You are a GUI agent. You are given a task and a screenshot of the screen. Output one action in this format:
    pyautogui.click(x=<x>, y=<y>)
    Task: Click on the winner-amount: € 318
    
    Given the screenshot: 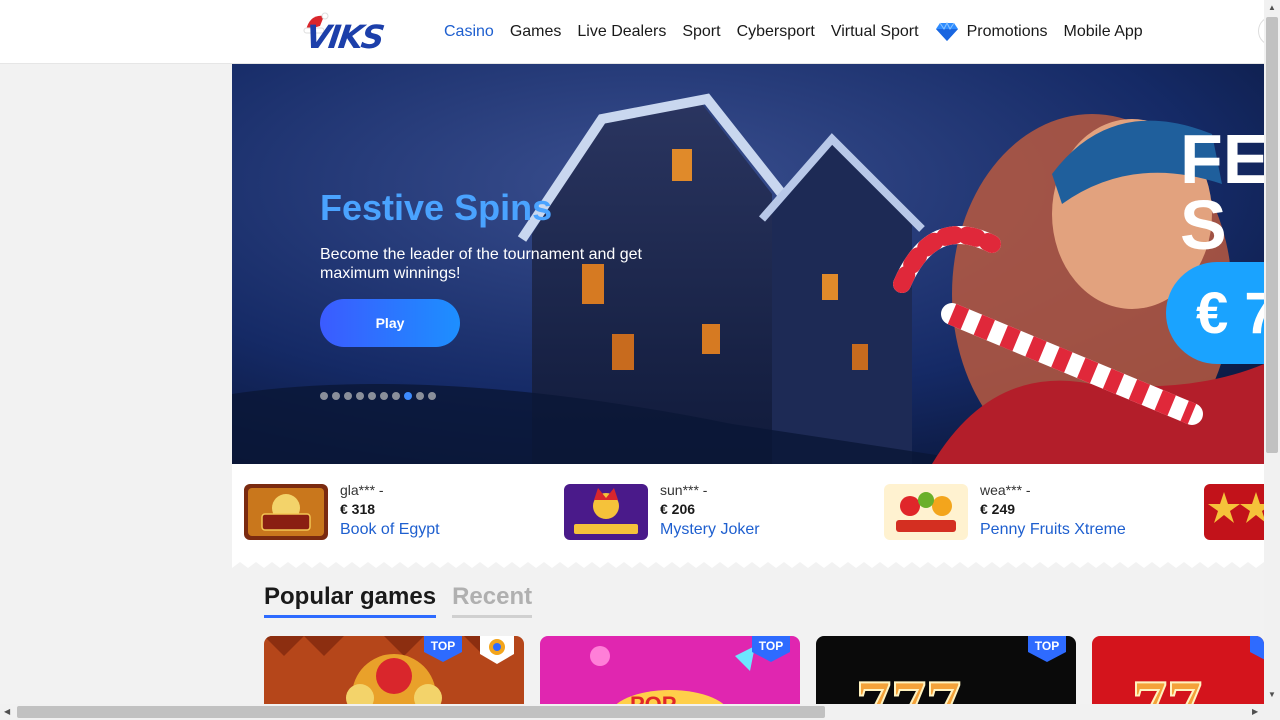 What is the action you would take?
    pyautogui.click(x=358, y=509)
    